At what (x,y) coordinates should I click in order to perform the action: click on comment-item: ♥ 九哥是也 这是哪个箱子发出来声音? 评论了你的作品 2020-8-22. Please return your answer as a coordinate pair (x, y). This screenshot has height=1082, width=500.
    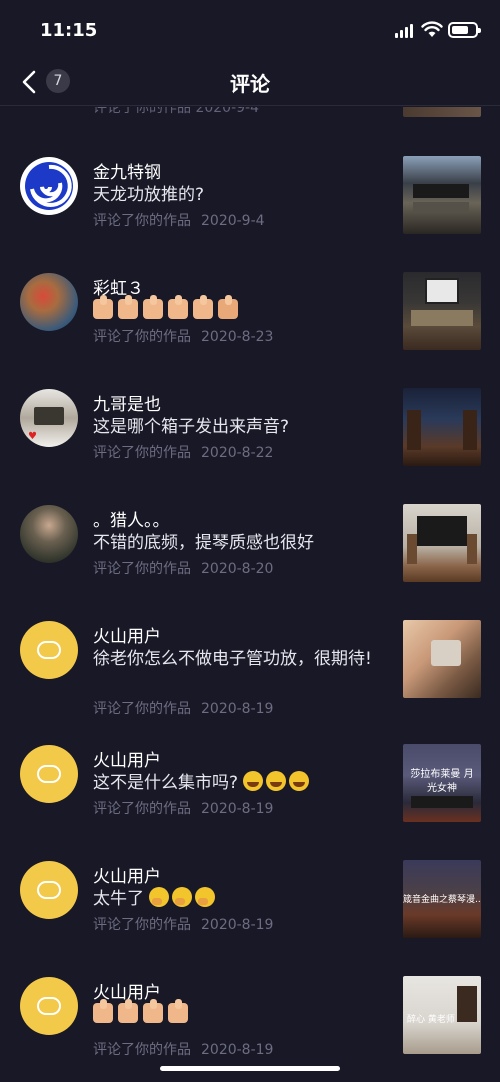
    Looking at the image, I should click on (250, 437).